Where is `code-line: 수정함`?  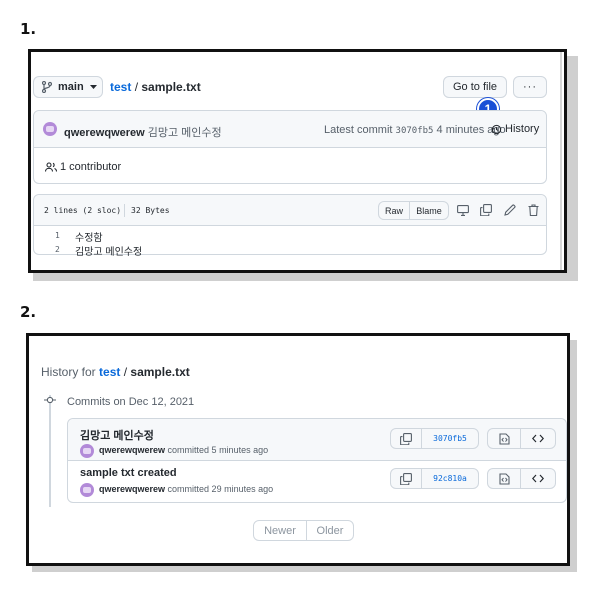 code-line: 수정함 is located at coordinates (89, 238).